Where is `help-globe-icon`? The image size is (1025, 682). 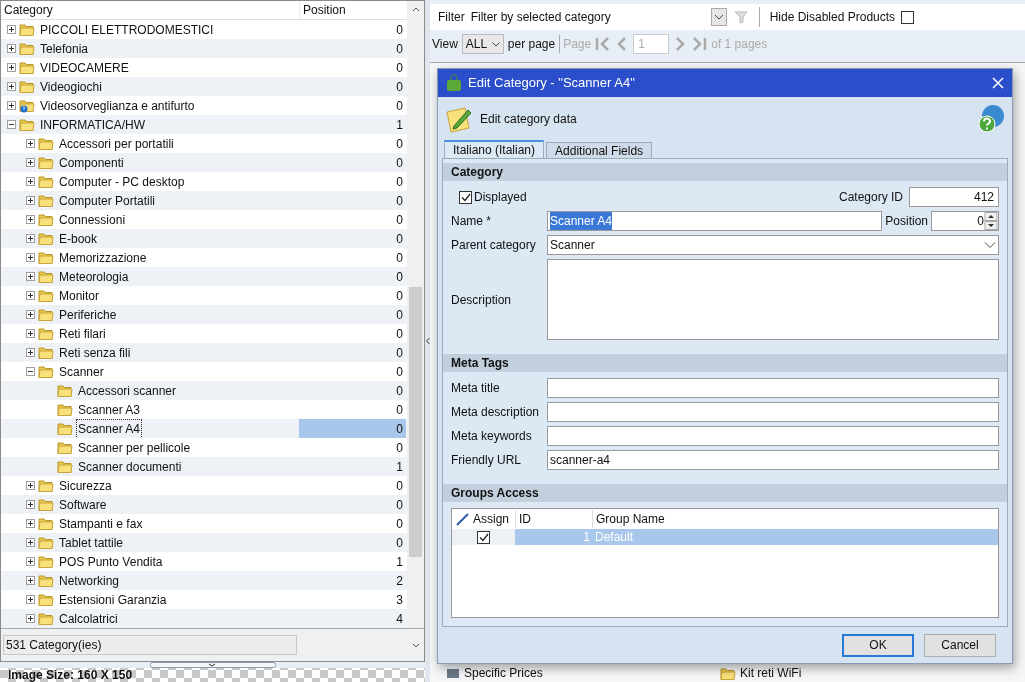
help-globe-icon is located at coordinates (991, 118).